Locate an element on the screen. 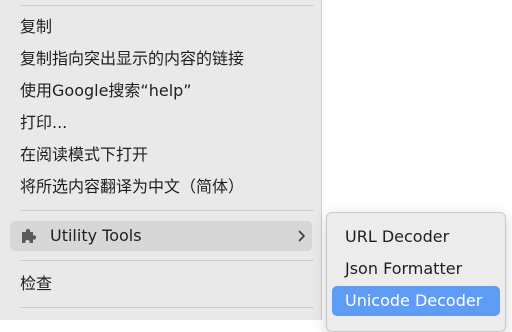  menu-item-search-google: 使用Google搜索“help” is located at coordinates (161, 91).